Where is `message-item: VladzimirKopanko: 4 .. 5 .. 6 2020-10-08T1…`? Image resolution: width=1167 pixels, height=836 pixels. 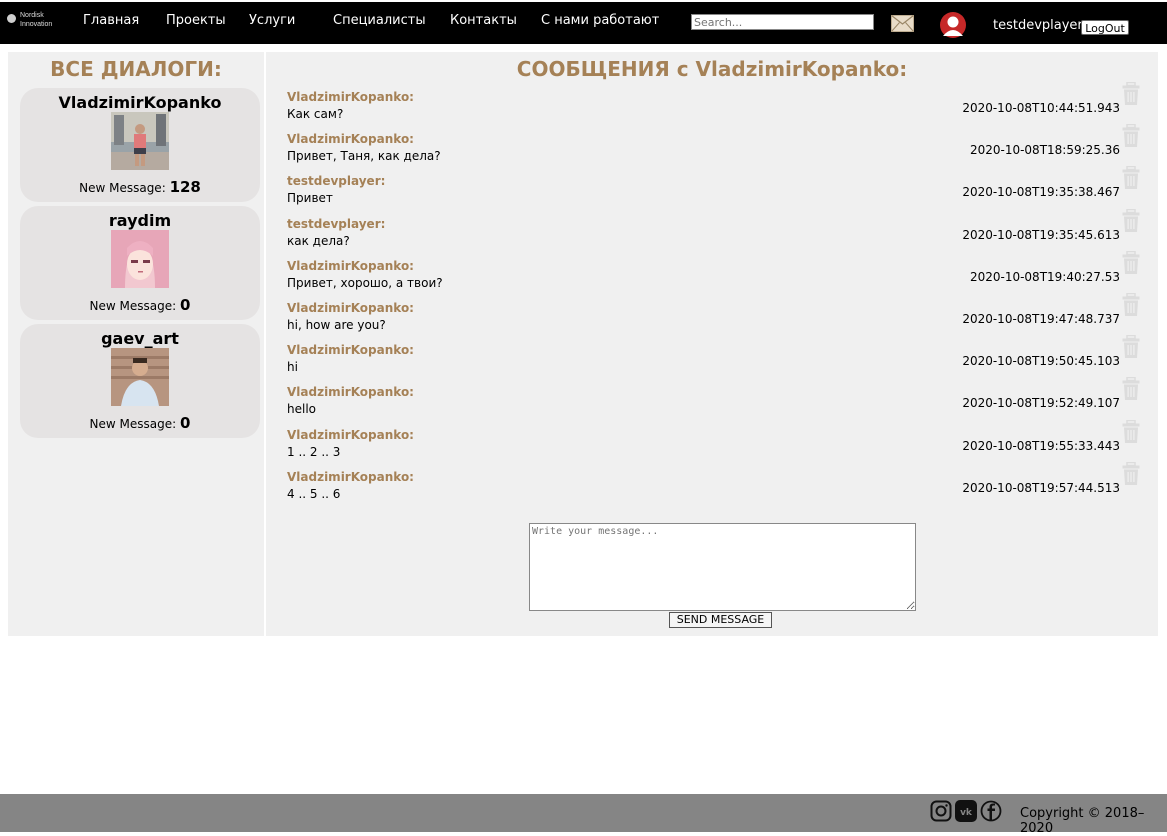 message-item: VladzimirKopanko: 4 .. 5 .. 6 2020-10-08T1… is located at coordinates (722, 485).